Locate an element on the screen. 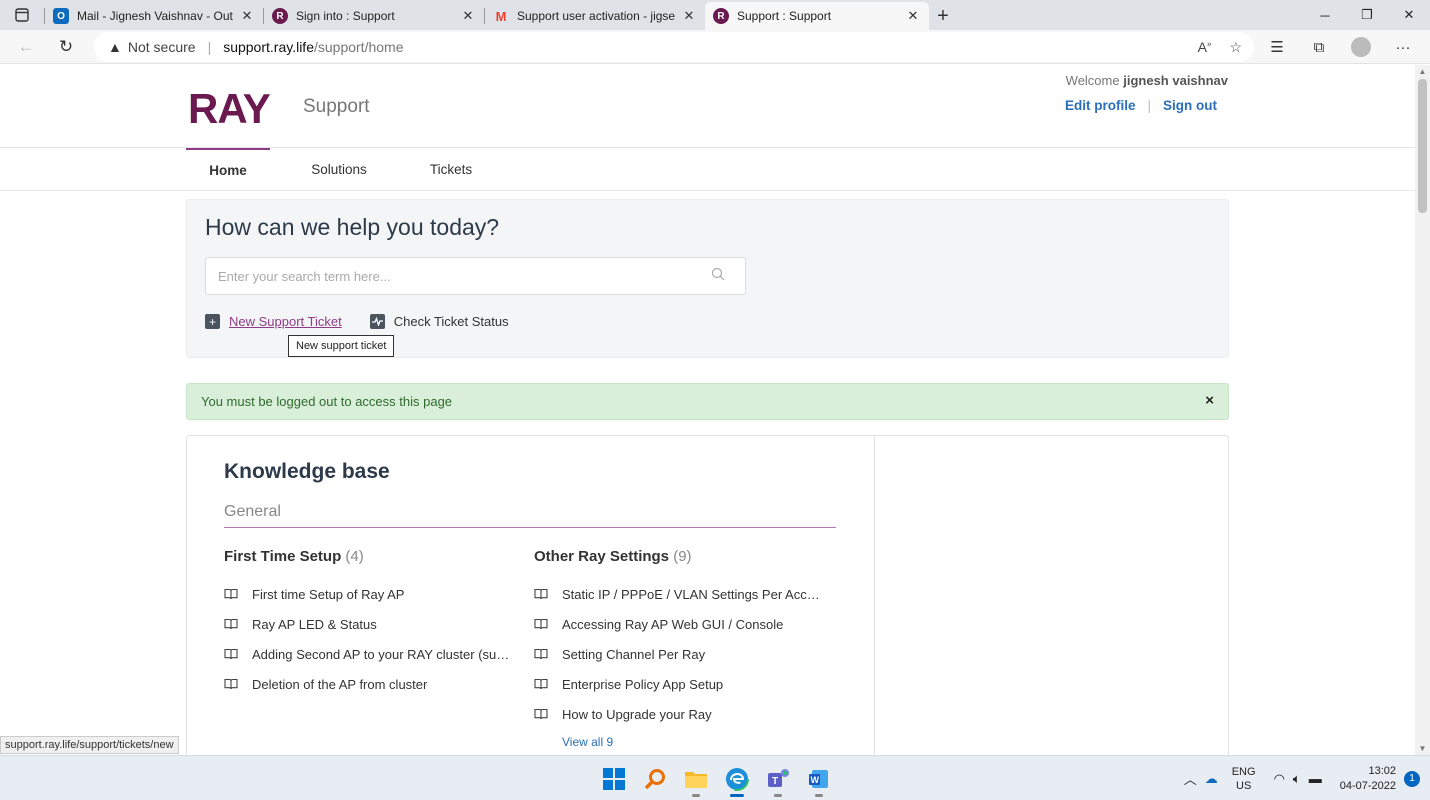  article-link: Enterprise Policy App Setup is located at coordinates (679, 684).